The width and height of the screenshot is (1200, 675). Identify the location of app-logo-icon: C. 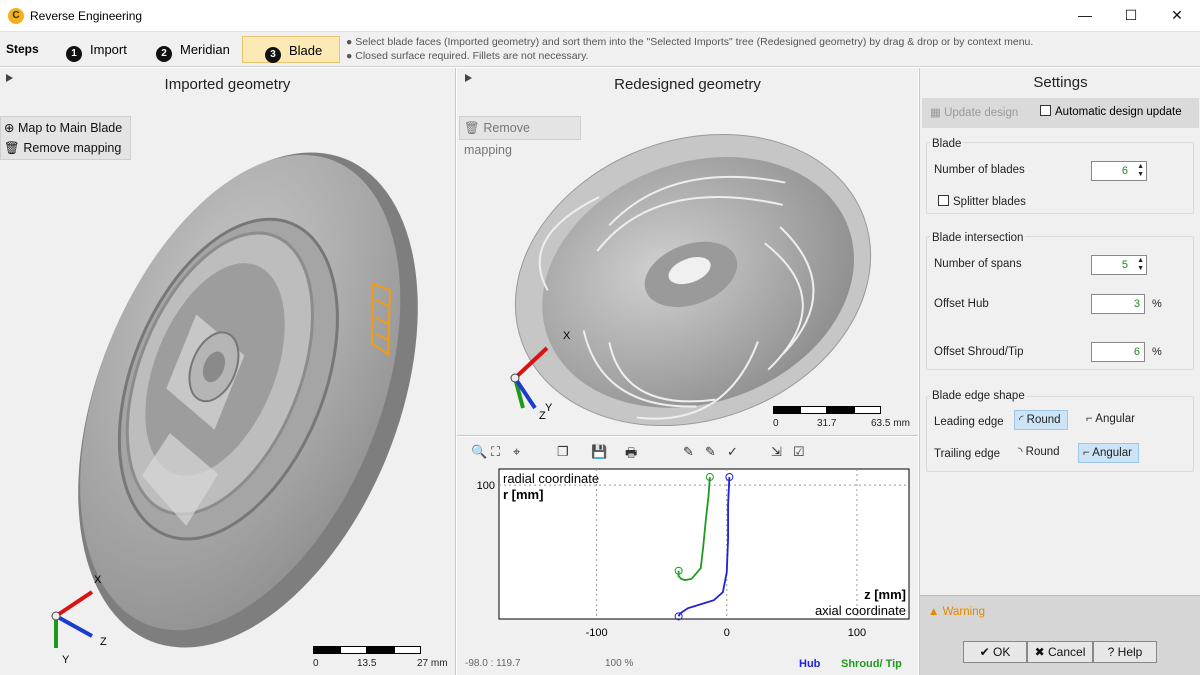
(16, 16).